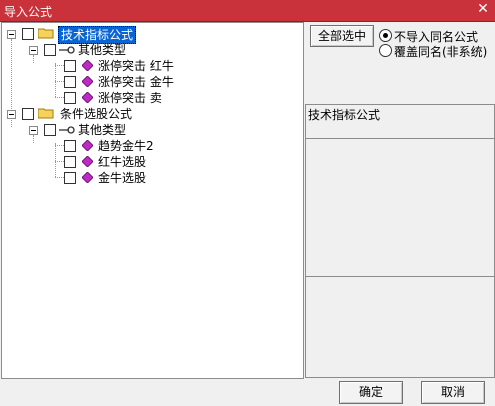 The width and height of the screenshot is (495, 406). I want to click on tree-group-technical: 技术指标公式, so click(152, 35).